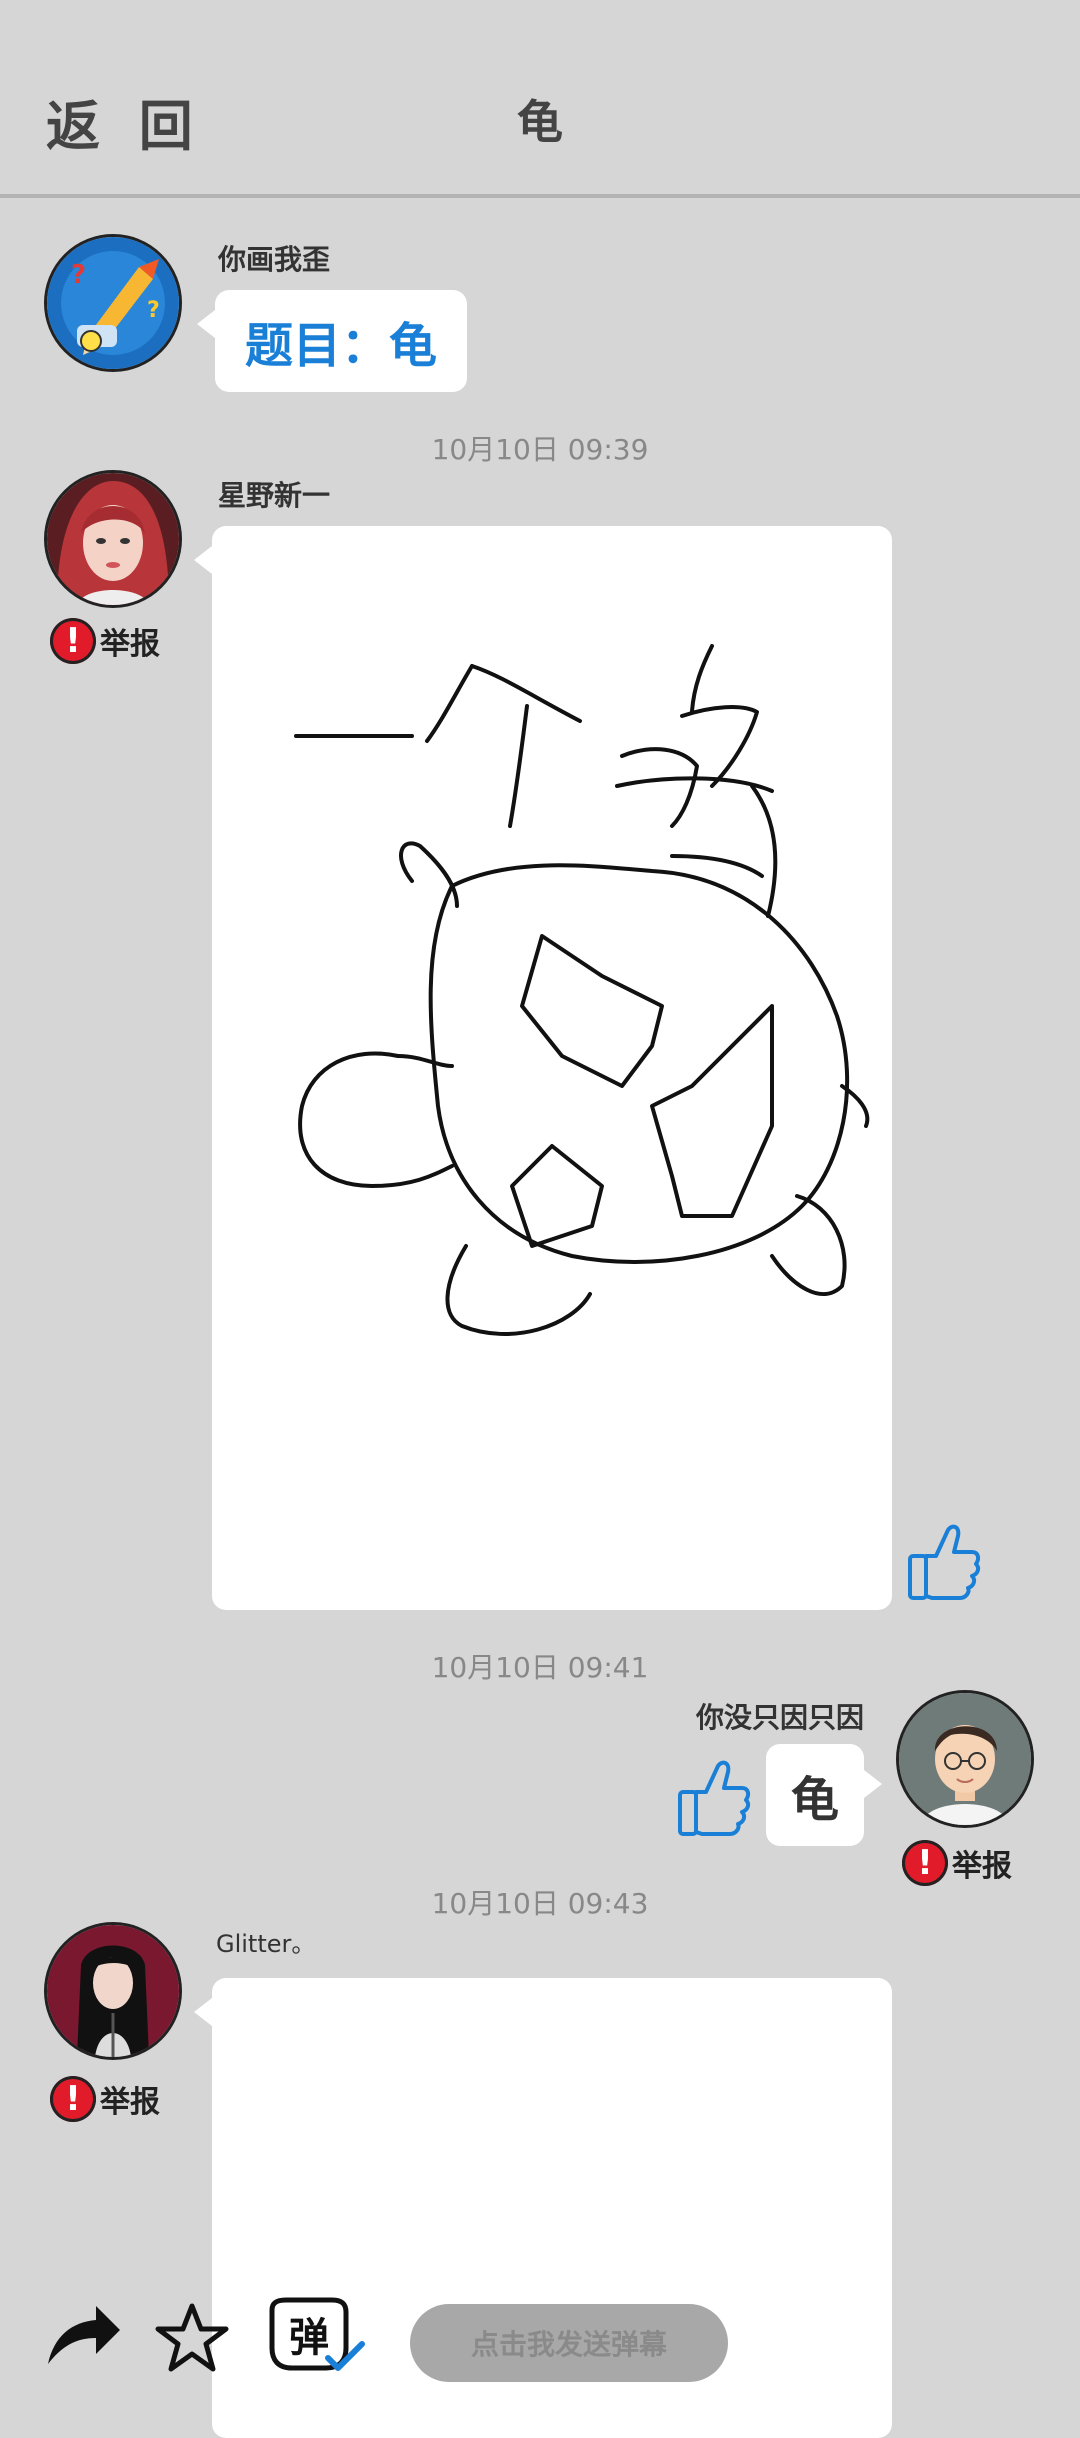 The width and height of the screenshot is (1080, 2438). What do you see at coordinates (274, 495) in the screenshot?
I see `username-label: 星野新一` at bounding box center [274, 495].